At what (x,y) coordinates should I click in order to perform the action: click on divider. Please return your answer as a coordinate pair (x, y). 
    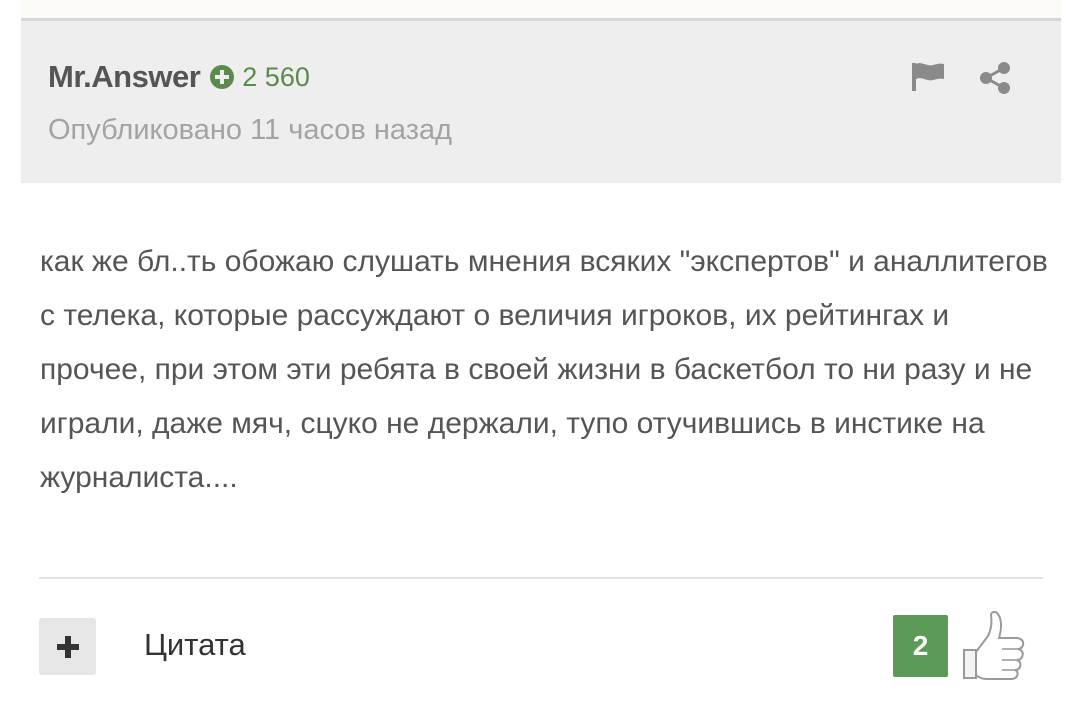
    Looking at the image, I should click on (541, 578).